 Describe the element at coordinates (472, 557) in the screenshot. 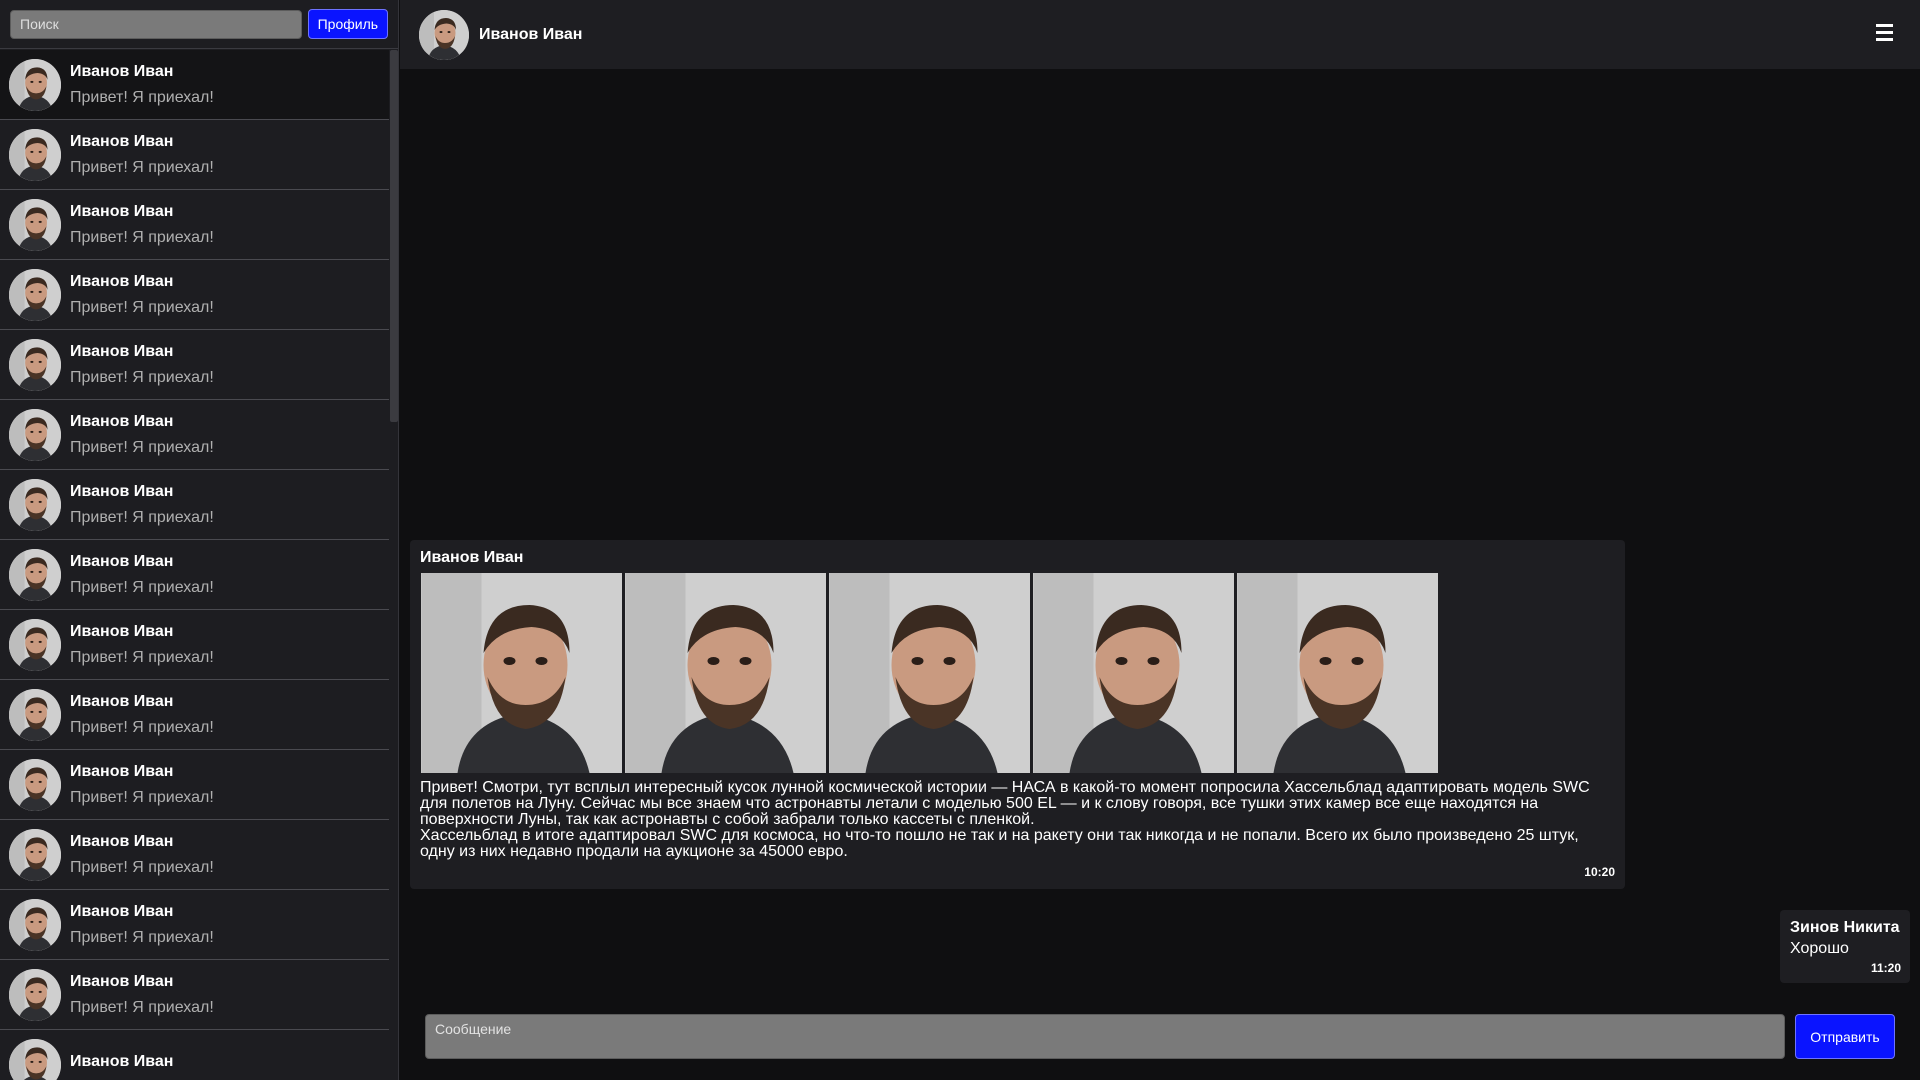

I see `message-author: Иванов Иван` at that location.